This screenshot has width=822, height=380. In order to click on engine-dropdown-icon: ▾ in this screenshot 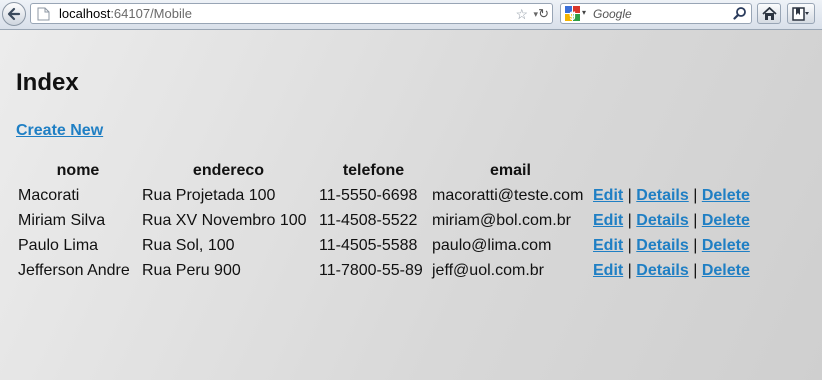, I will do `click(584, 12)`.